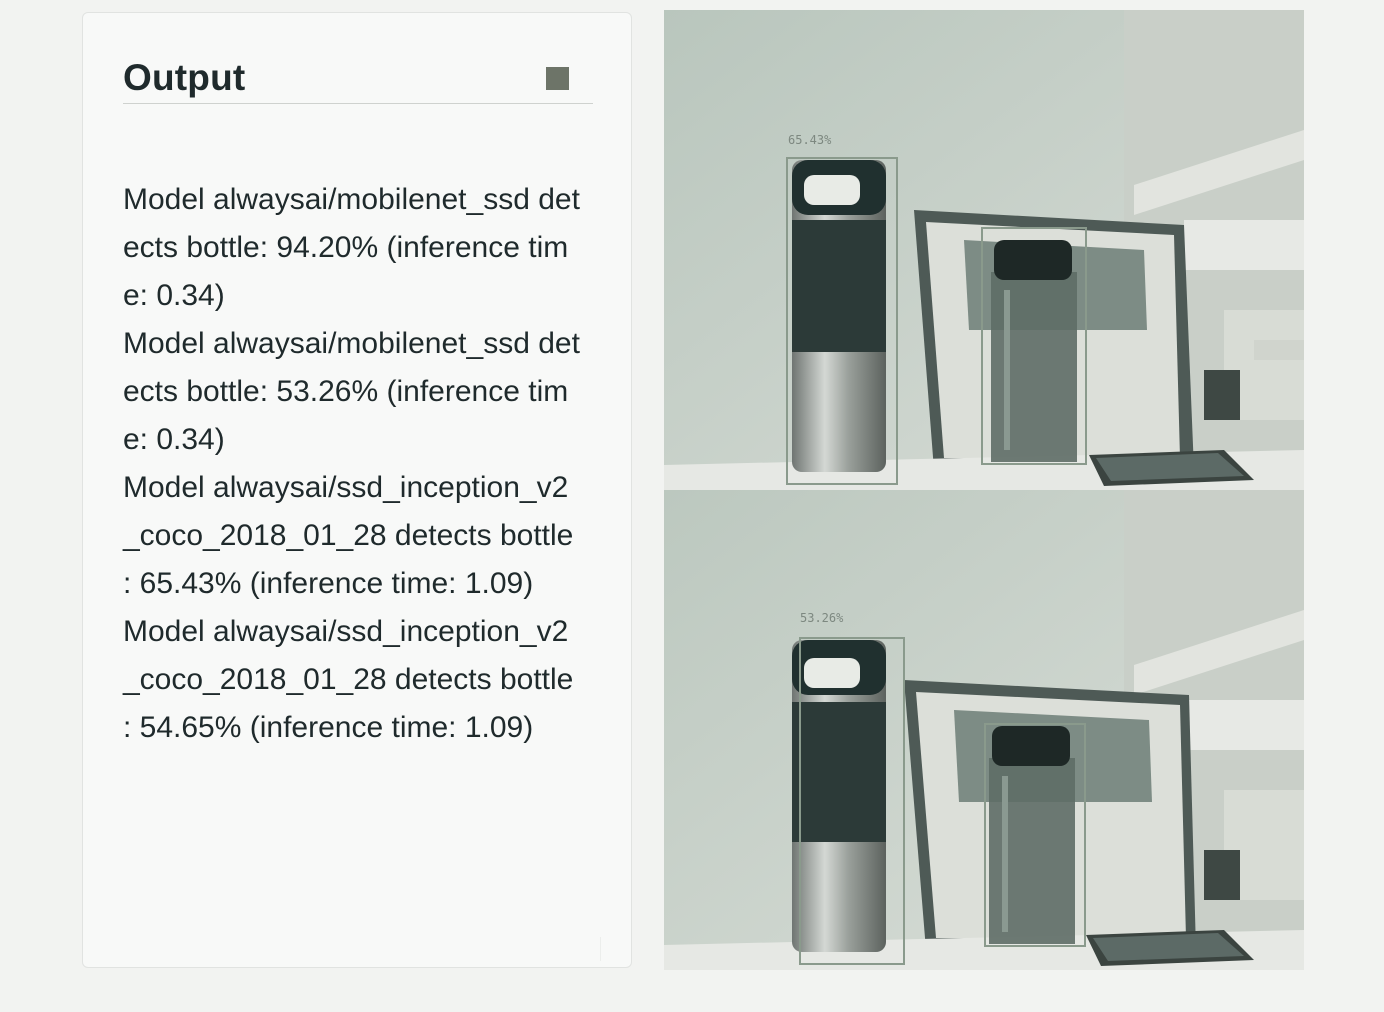 The width and height of the screenshot is (1384, 1012). What do you see at coordinates (810, 140) in the screenshot?
I see `detection-label: 65.43%` at bounding box center [810, 140].